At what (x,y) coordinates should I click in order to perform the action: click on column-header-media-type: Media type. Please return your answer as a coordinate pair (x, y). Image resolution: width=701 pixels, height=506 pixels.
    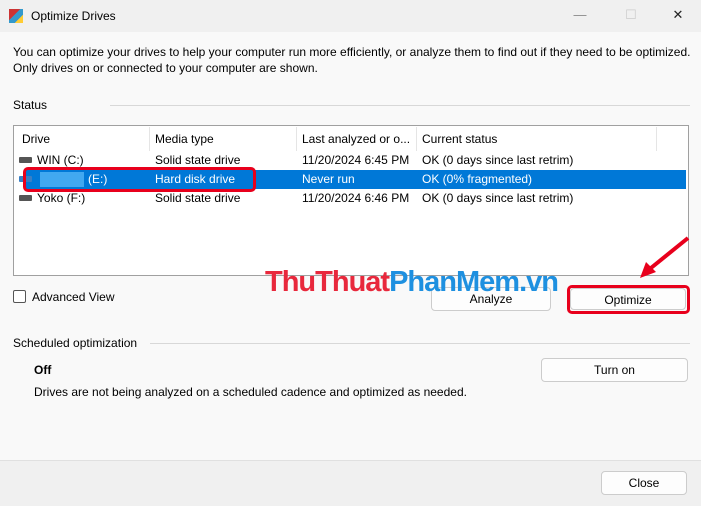
    Looking at the image, I should click on (184, 139).